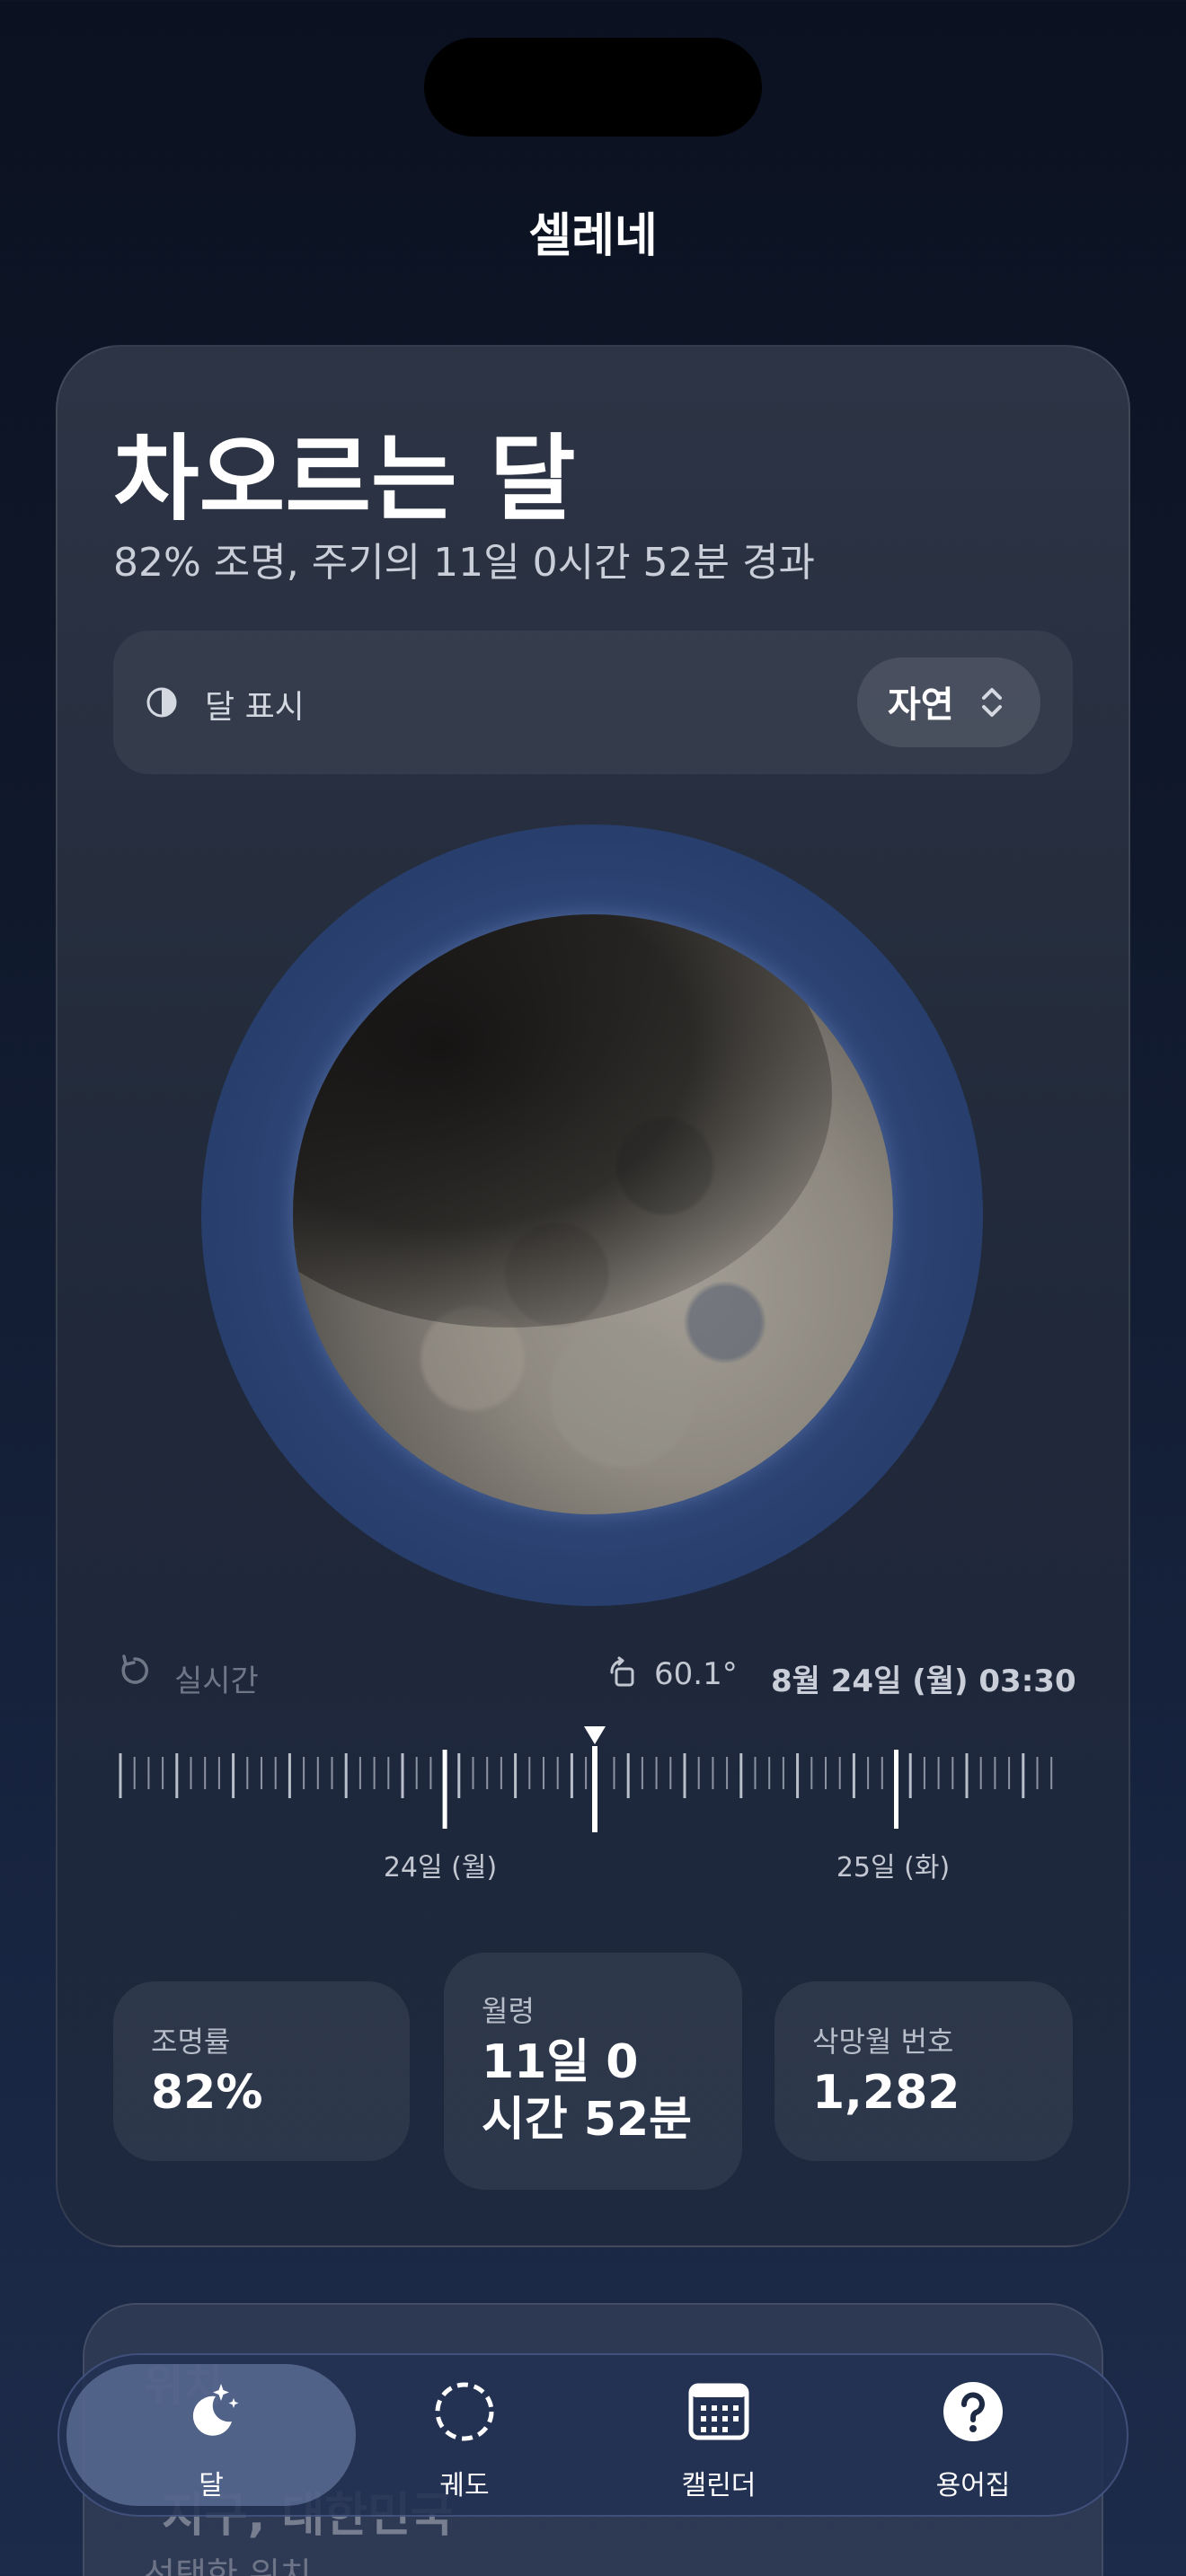  Describe the element at coordinates (560, 2062) in the screenshot. I see `moon-age-value-line1: 11일 0` at that location.